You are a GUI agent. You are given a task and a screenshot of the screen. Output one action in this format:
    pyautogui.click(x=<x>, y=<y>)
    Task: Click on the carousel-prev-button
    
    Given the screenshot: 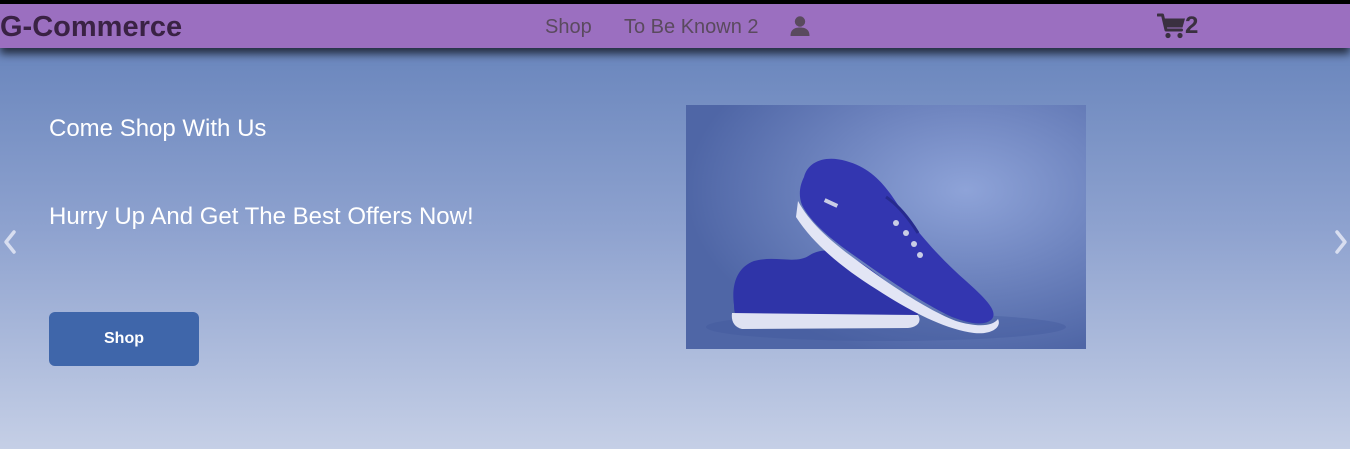 What is the action you would take?
    pyautogui.click(x=10, y=242)
    